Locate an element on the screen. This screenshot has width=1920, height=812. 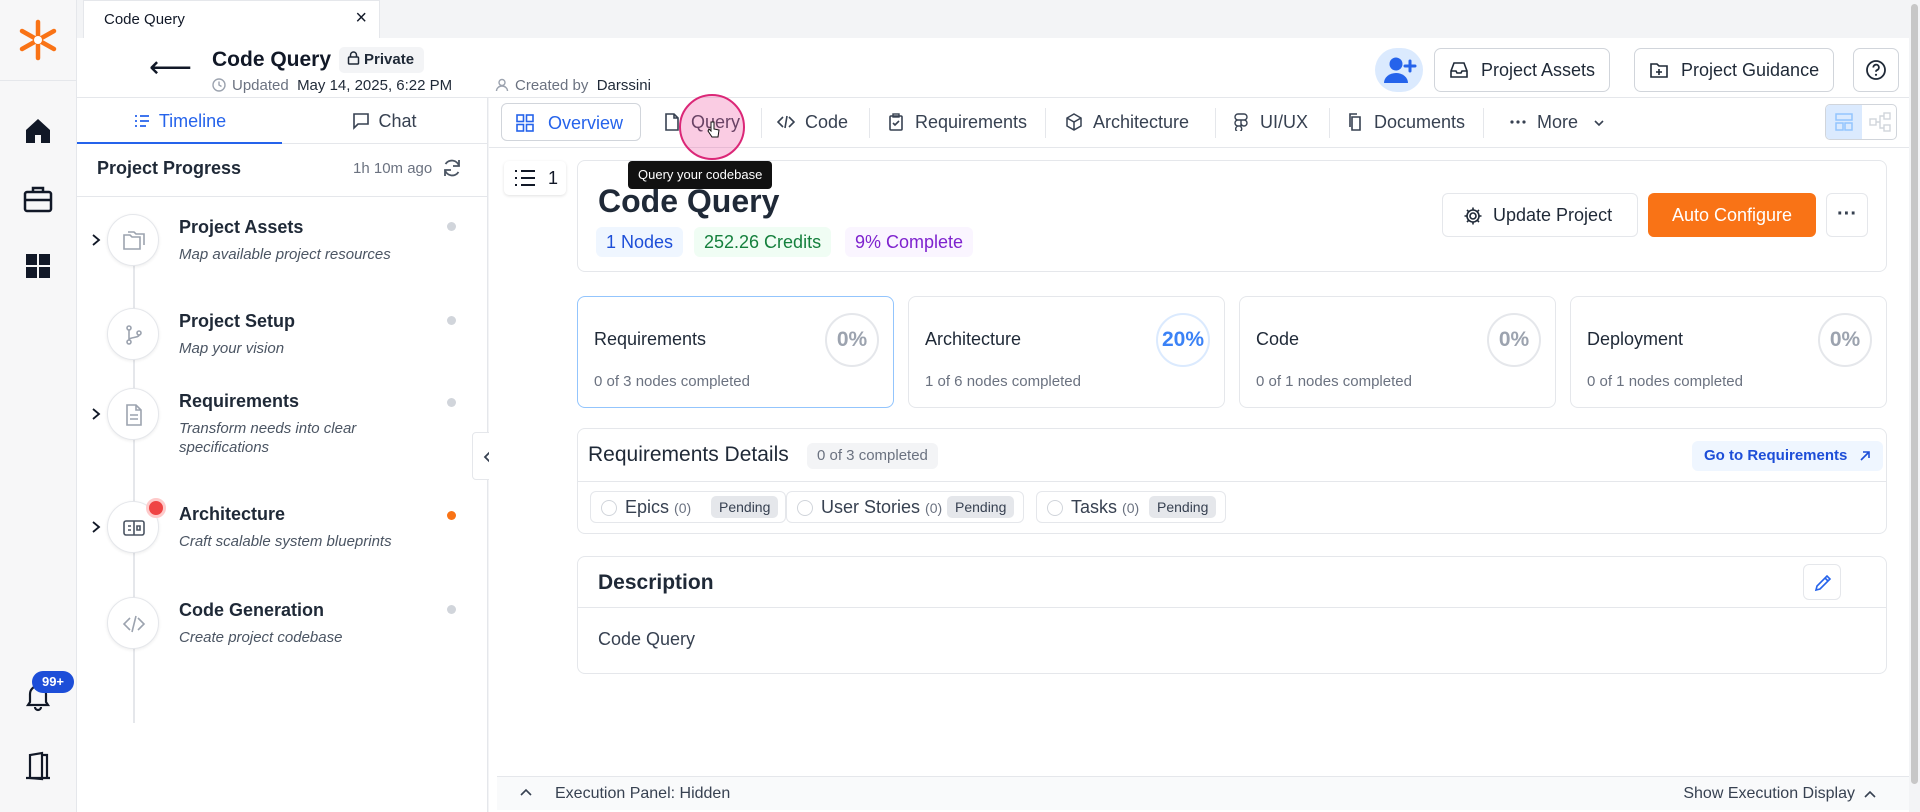
go-to-requirements-link: Go to Requirements is located at coordinates (1788, 456).